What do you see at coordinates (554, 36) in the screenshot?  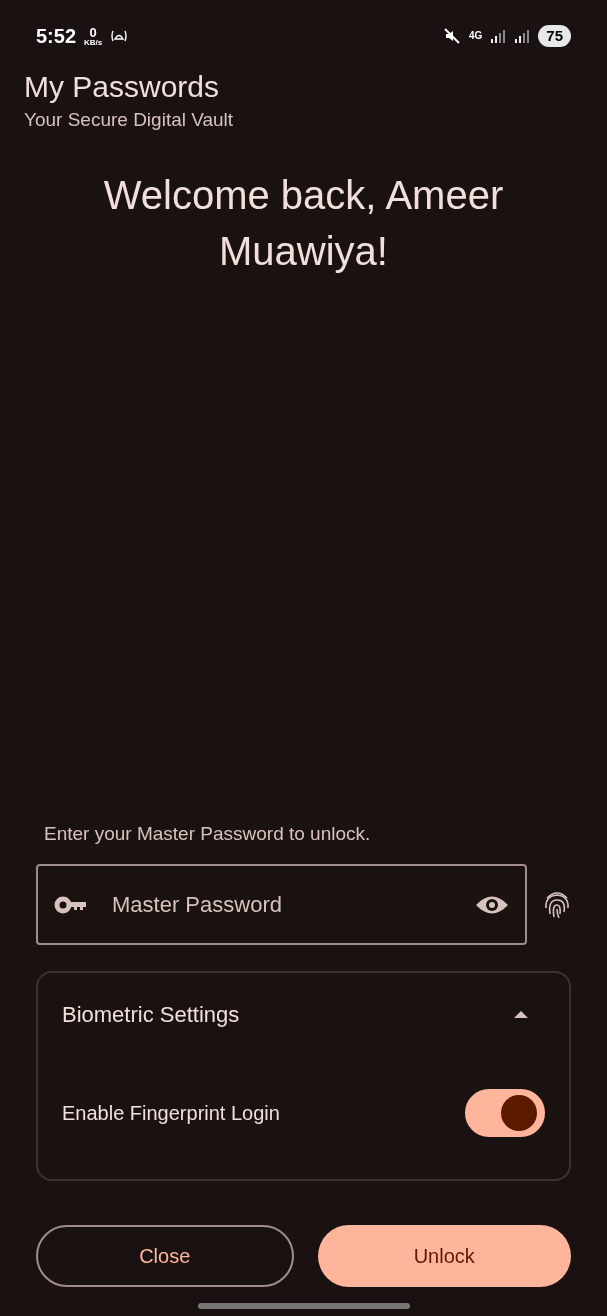 I see `battery-indicator: 75` at bounding box center [554, 36].